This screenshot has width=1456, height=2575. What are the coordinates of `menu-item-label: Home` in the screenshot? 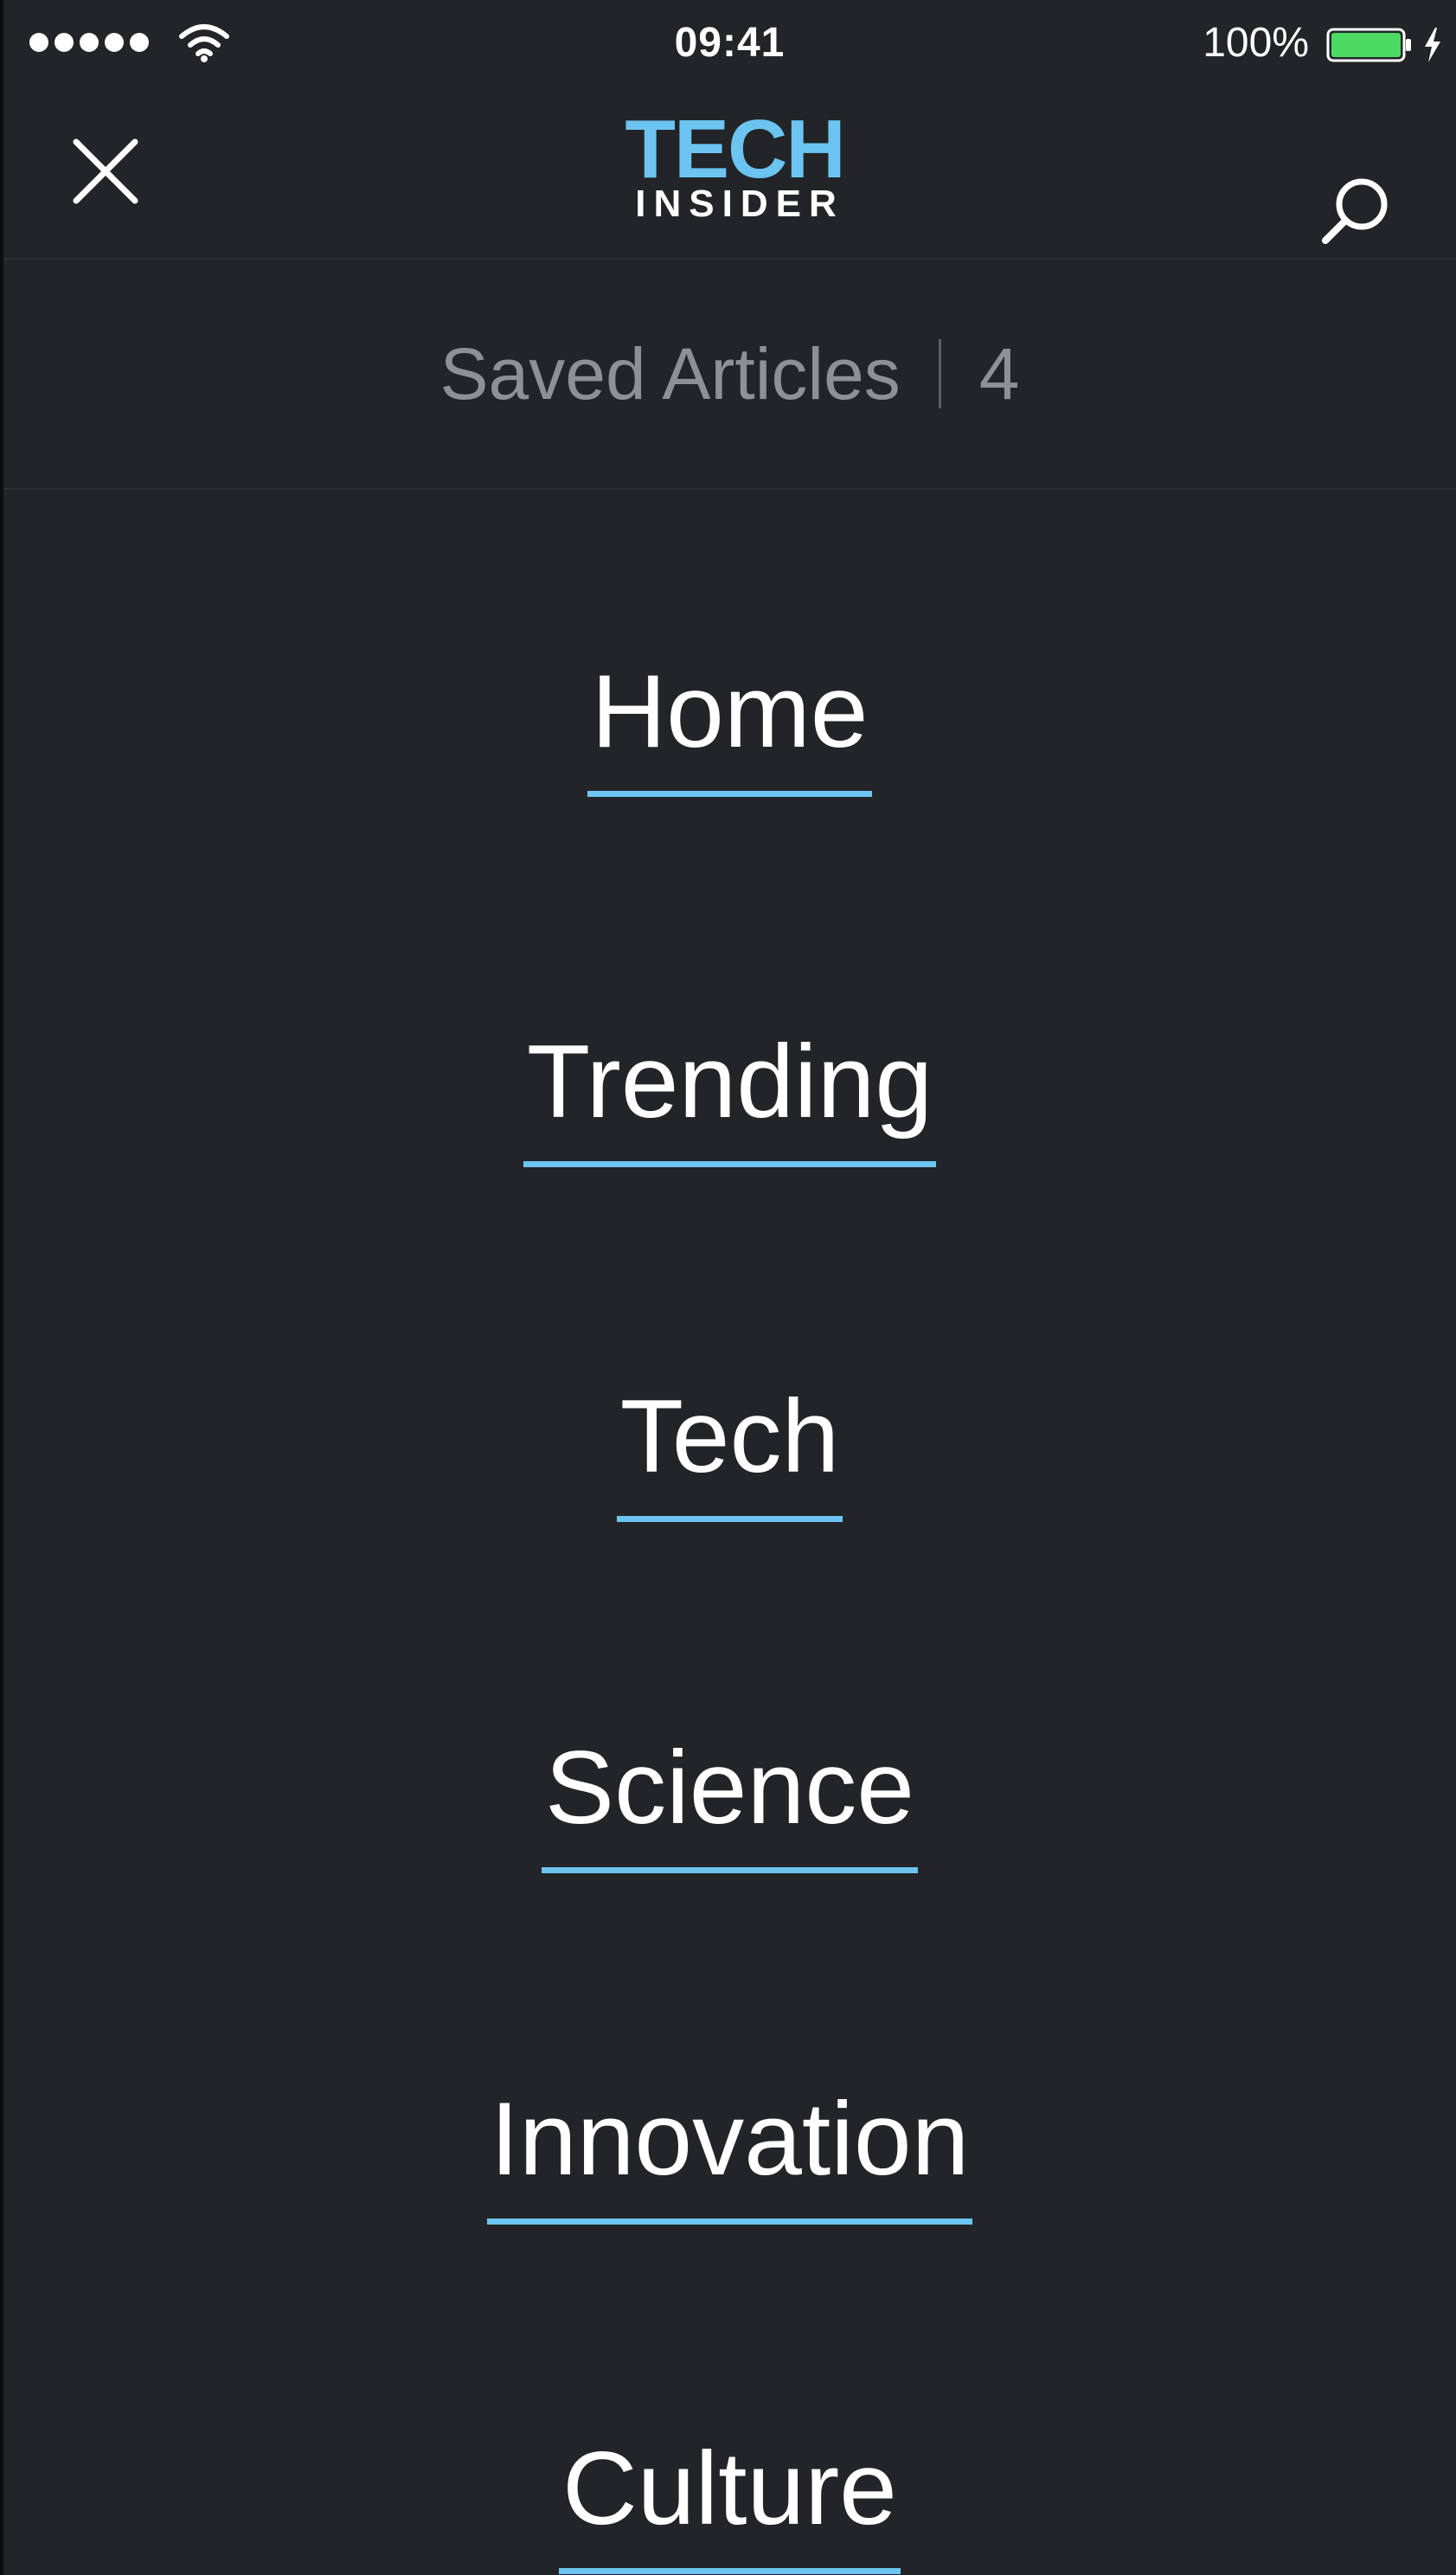 It's located at (729, 724).